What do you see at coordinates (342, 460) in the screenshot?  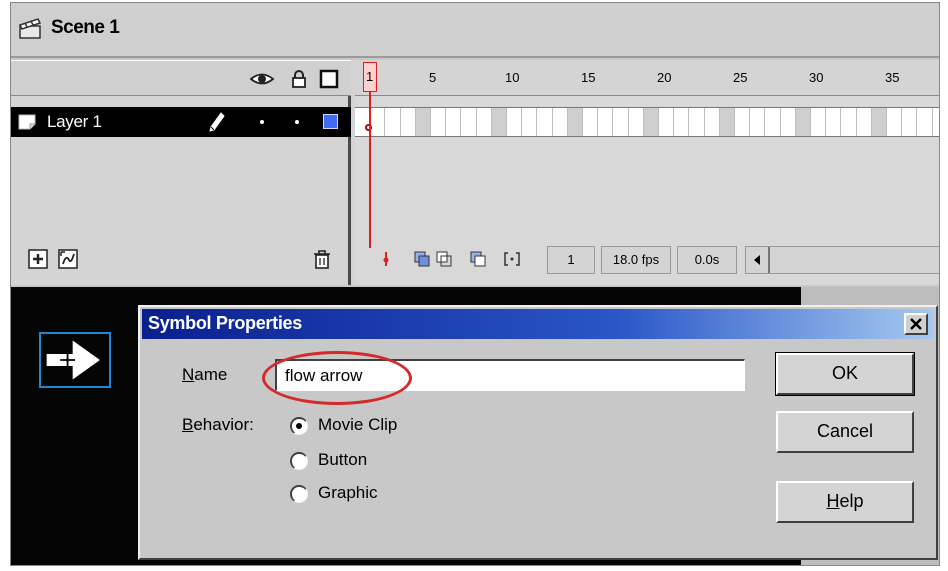 I see `button-label: Button` at bounding box center [342, 460].